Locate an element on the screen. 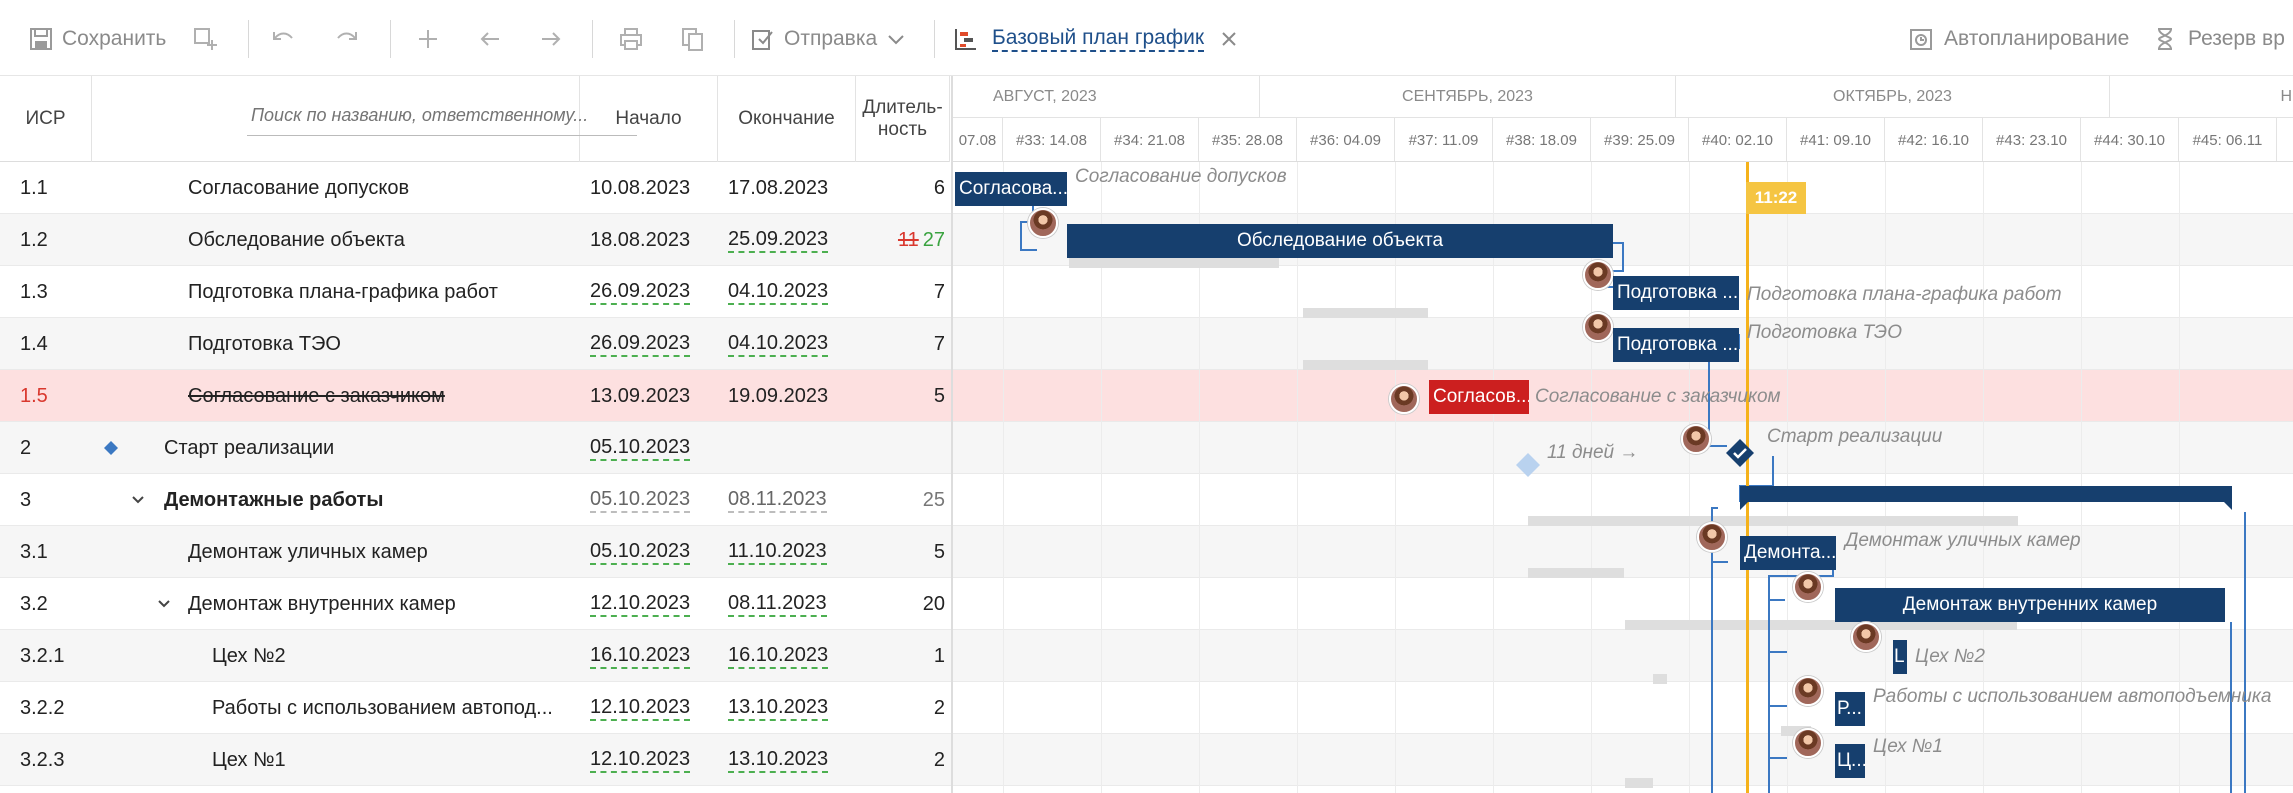 The height and width of the screenshot is (793, 2293). autoplan-label: Автопланирование is located at coordinates (2037, 38).